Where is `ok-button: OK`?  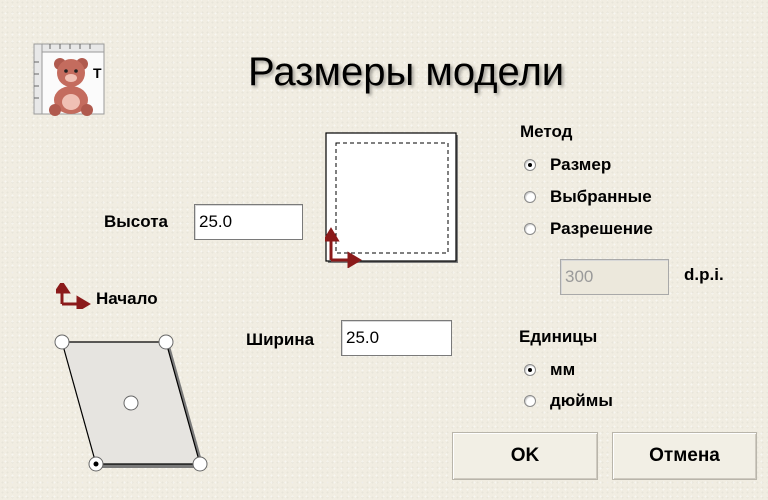 ok-button: OK is located at coordinates (525, 456).